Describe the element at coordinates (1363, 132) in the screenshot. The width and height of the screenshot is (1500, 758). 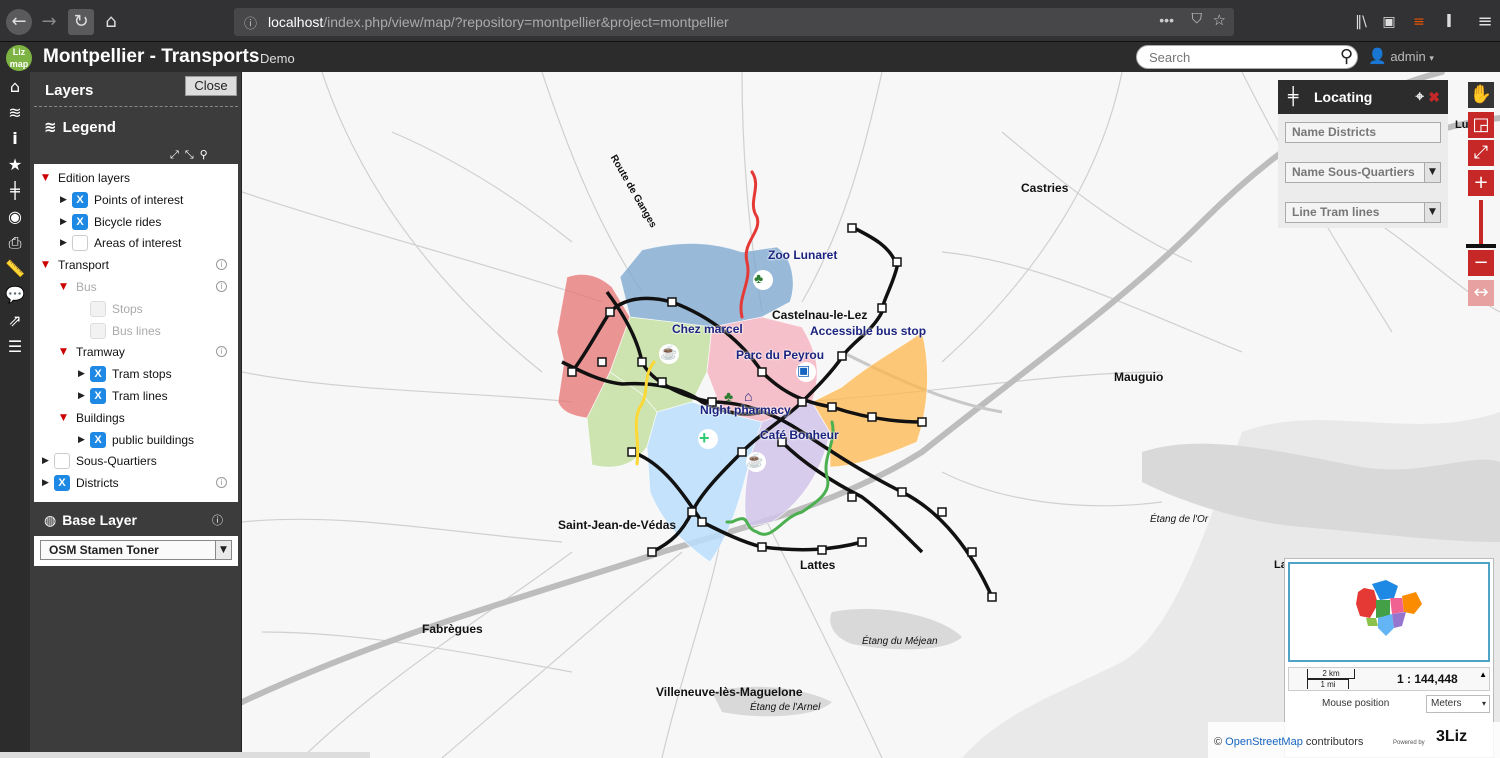
I see `district-name-input: Name Districts` at that location.